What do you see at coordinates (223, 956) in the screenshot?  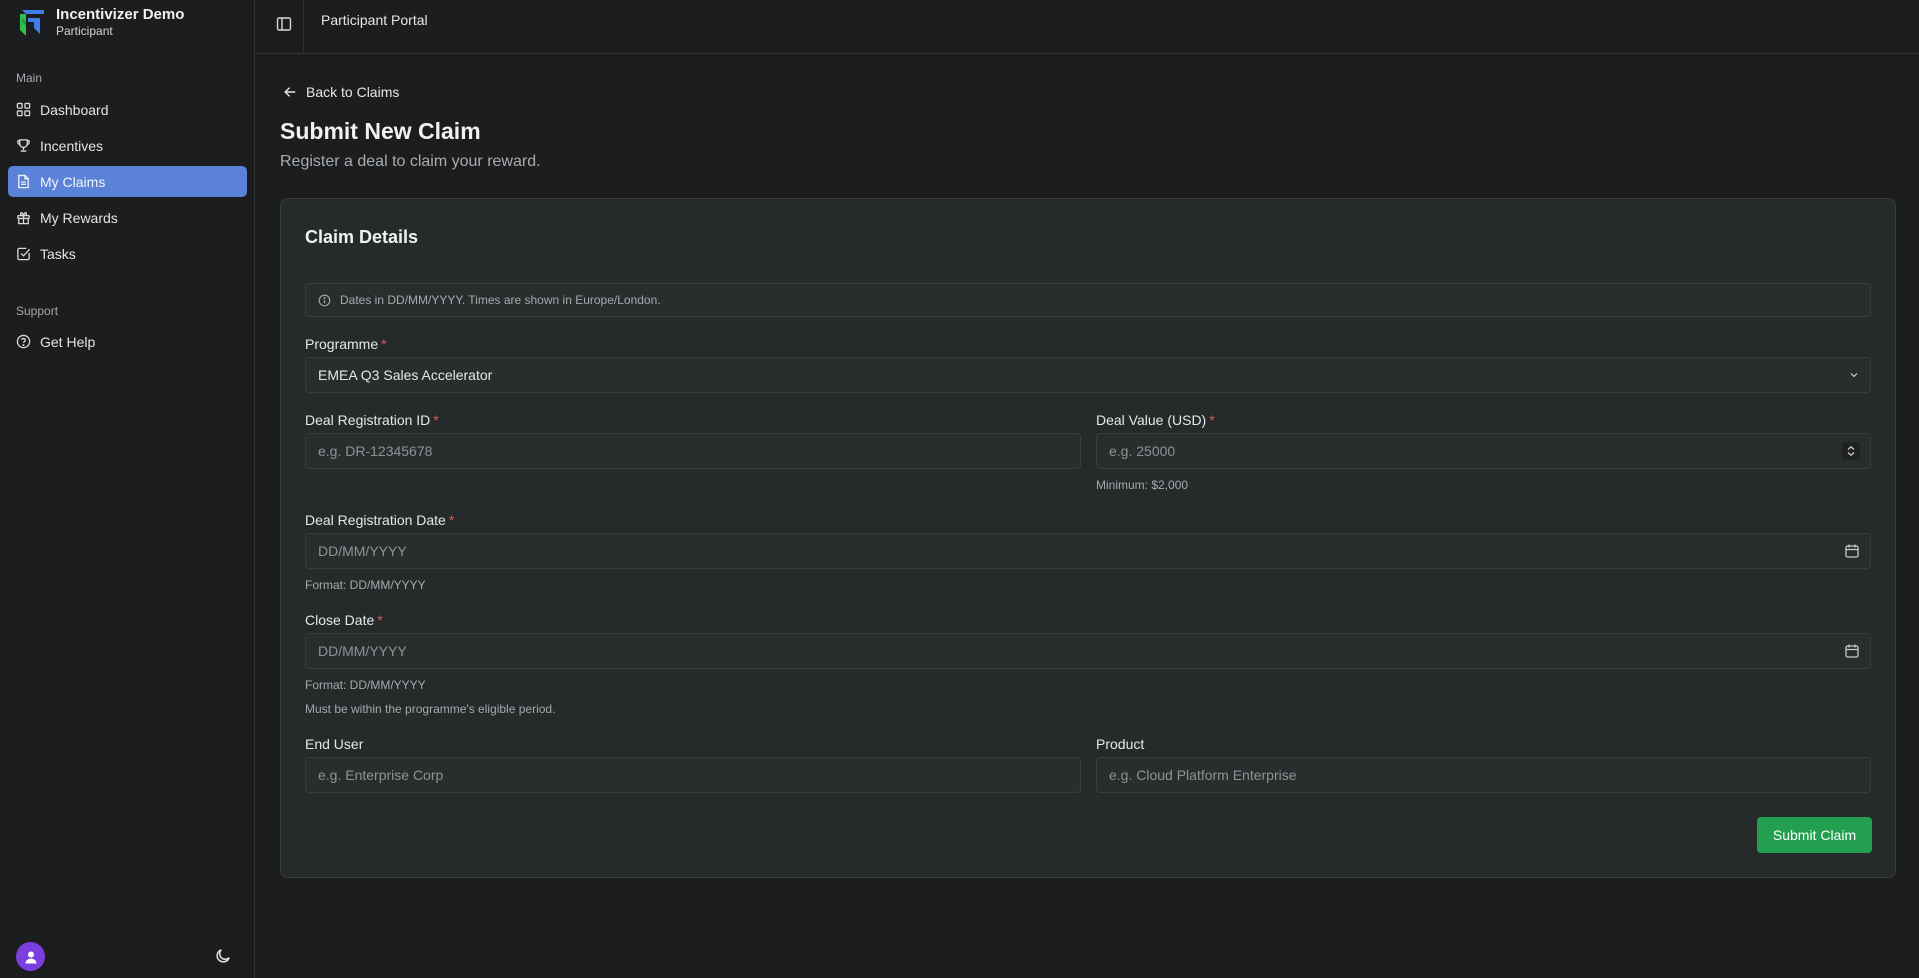 I see `moon-icon` at bounding box center [223, 956].